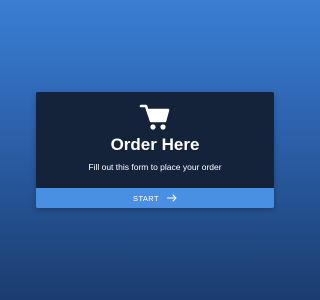  Describe the element at coordinates (155, 144) in the screenshot. I see `page-title: Order Here` at that location.